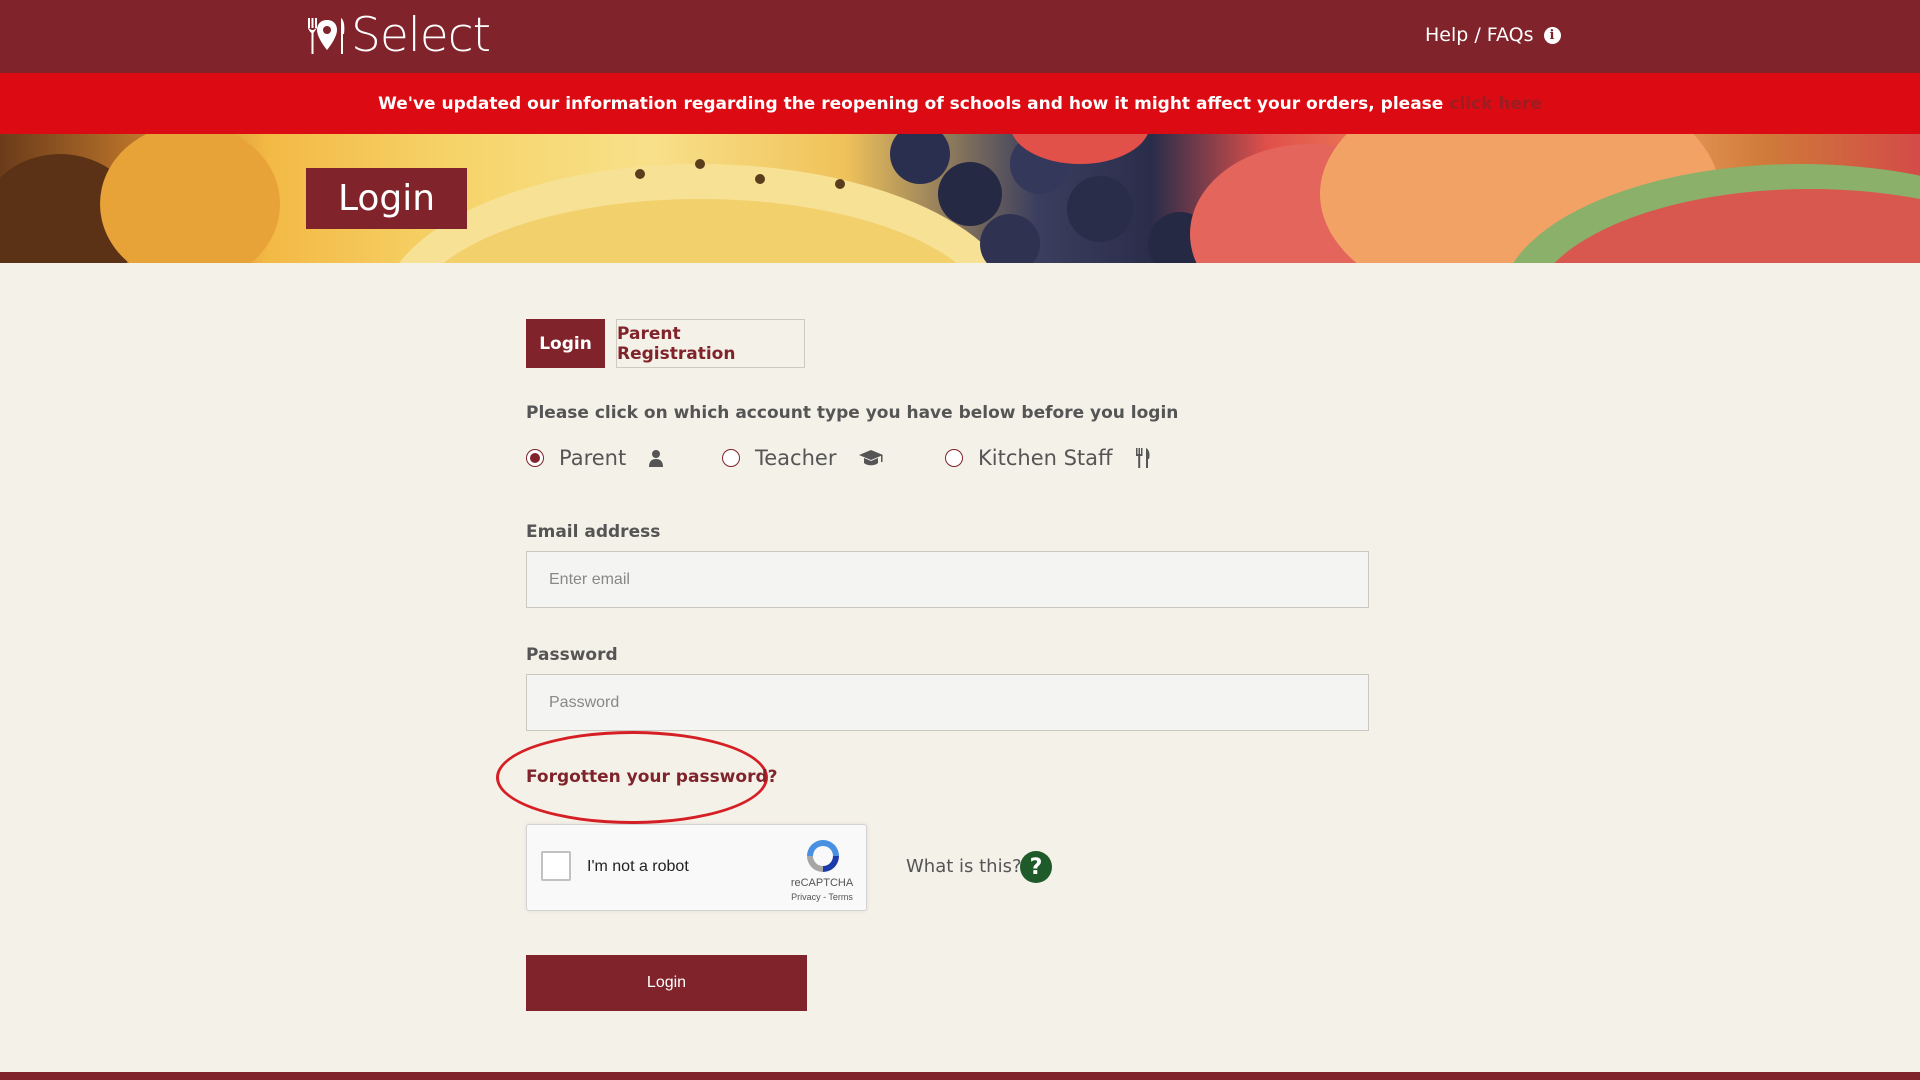 The height and width of the screenshot is (1080, 1920). What do you see at coordinates (710, 343) in the screenshot?
I see `tab-parent-registration: Parent Registration` at bounding box center [710, 343].